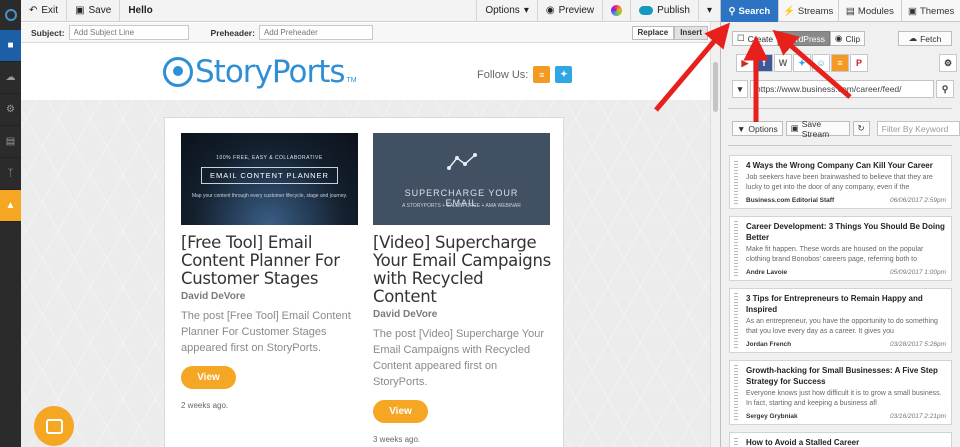  Describe the element at coordinates (772, 416) in the screenshot. I see `feed-item-source: Sergey Grybniak` at that location.